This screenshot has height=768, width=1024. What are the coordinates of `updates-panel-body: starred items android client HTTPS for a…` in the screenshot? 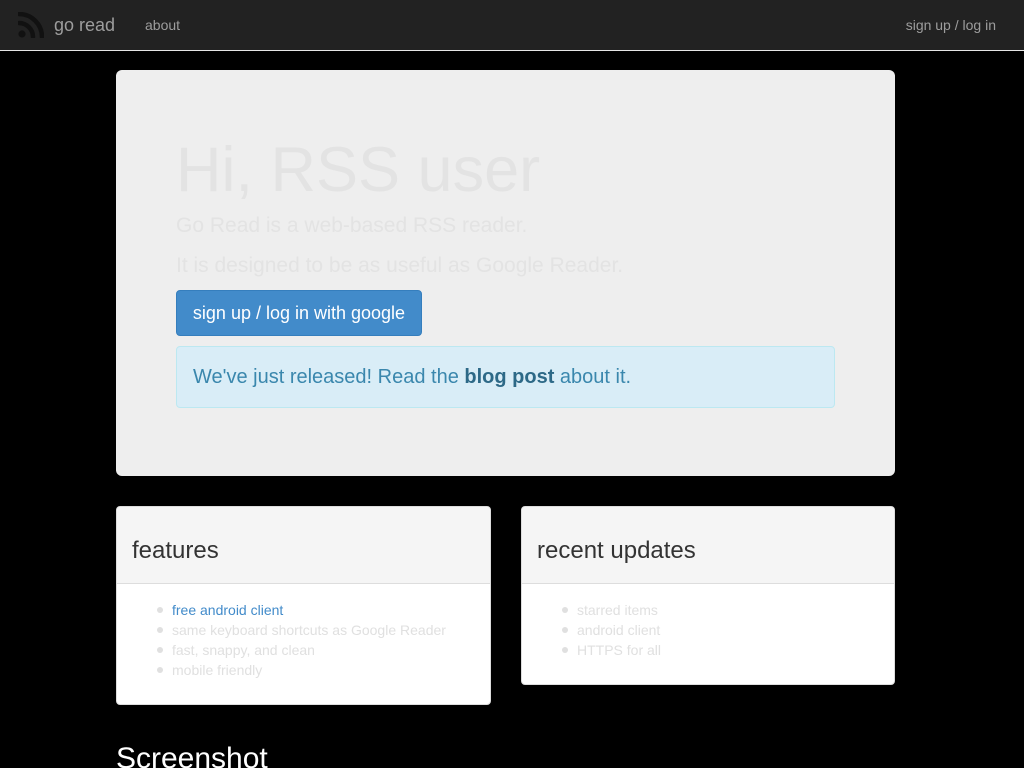 It's located at (708, 622).